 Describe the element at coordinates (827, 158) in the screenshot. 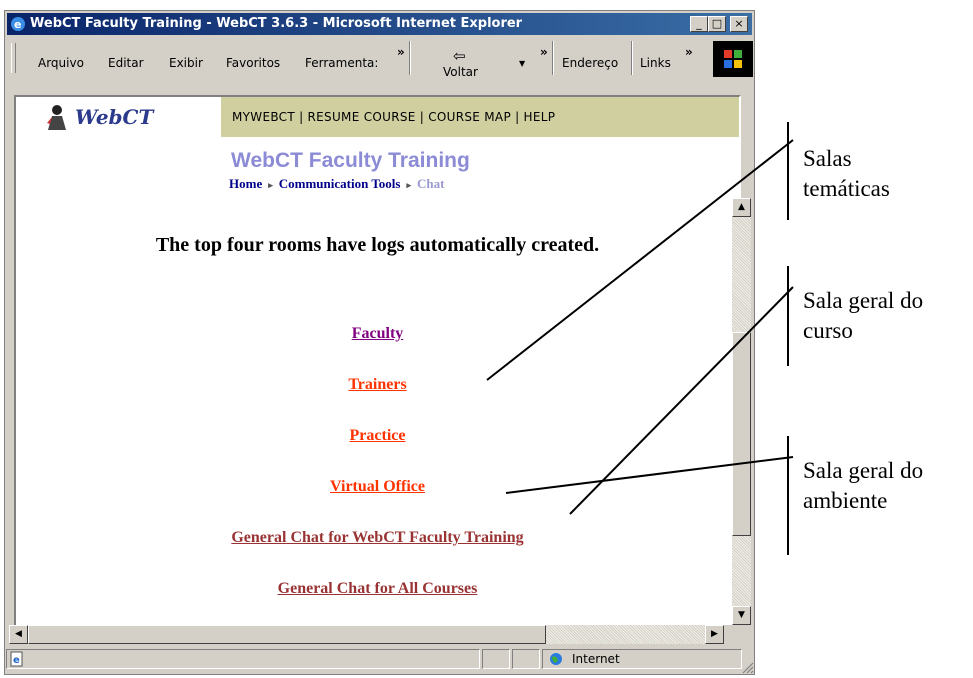

I see `annotation-line: Salas` at that location.